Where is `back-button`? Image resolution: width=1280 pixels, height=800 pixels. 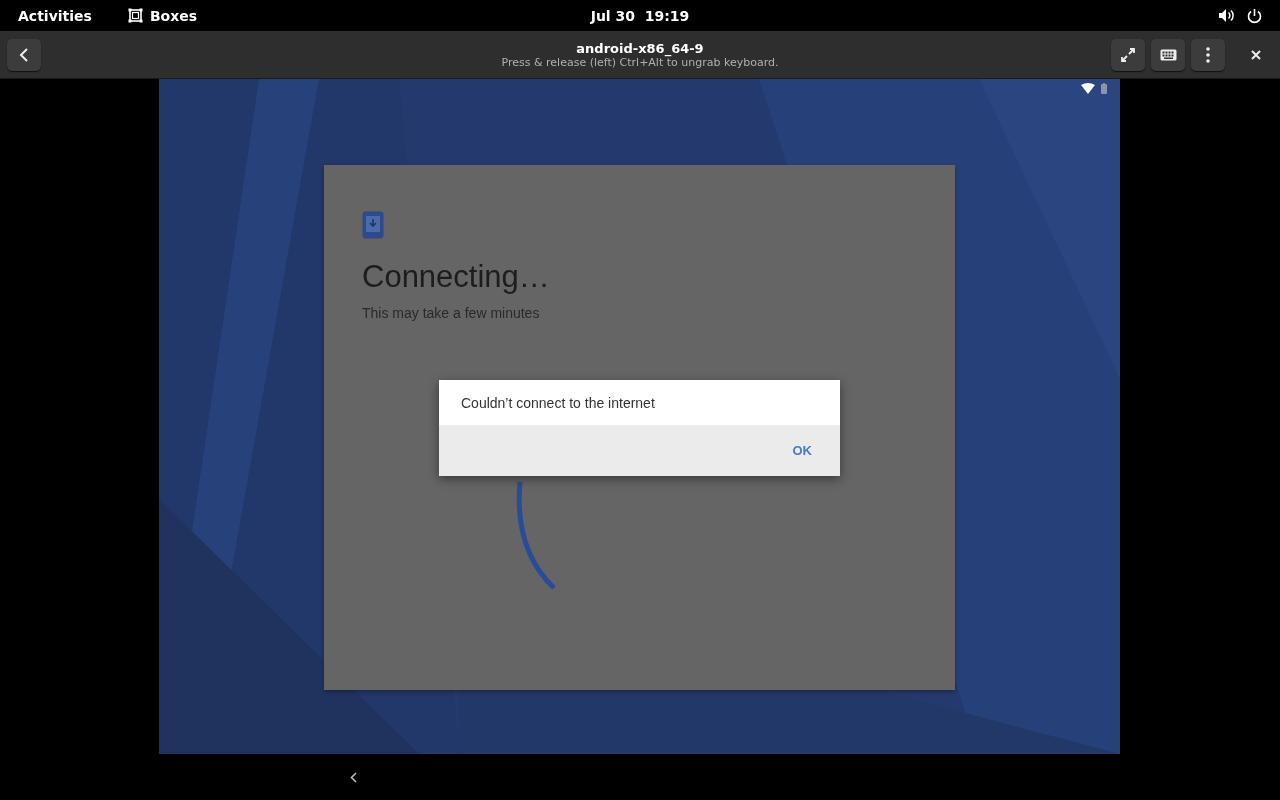 back-button is located at coordinates (24, 54).